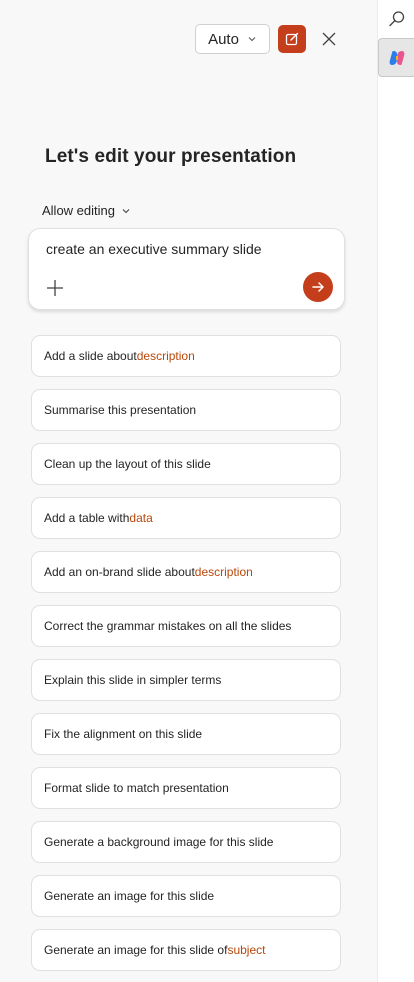 This screenshot has width=414, height=982. Describe the element at coordinates (136, 950) in the screenshot. I see `suggestion-text: Generate an image for this slide of` at that location.